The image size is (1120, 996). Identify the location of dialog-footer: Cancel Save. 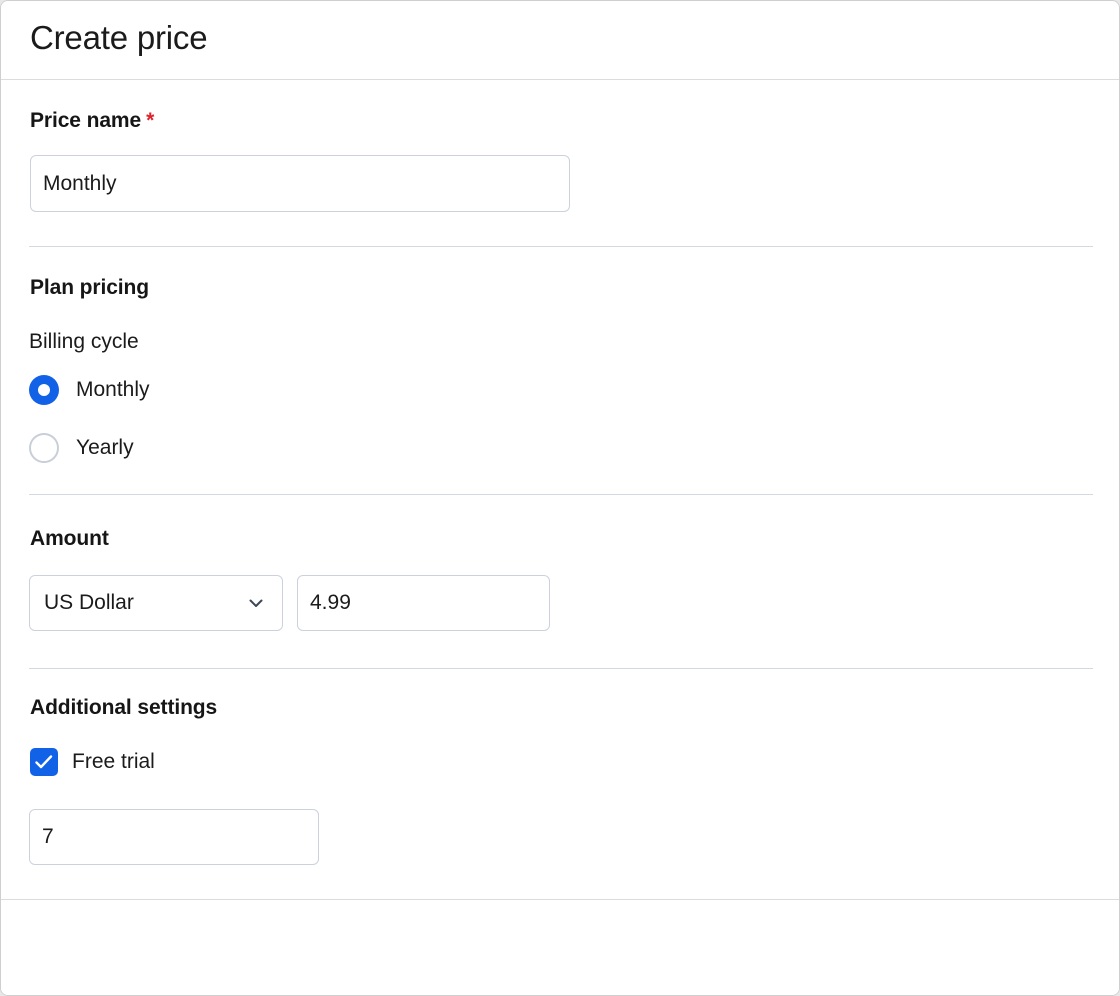
(560, 947).